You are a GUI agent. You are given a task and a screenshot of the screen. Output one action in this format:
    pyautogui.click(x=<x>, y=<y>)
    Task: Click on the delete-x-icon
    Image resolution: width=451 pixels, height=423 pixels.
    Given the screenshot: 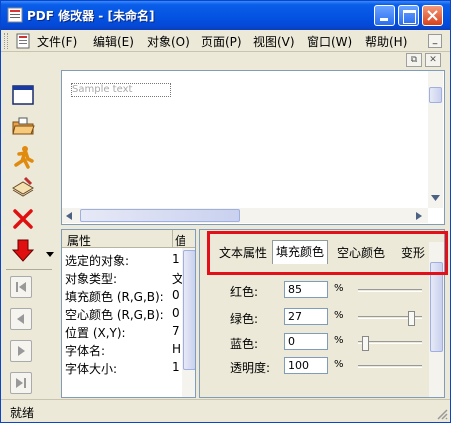 What is the action you would take?
    pyautogui.click(x=23, y=219)
    